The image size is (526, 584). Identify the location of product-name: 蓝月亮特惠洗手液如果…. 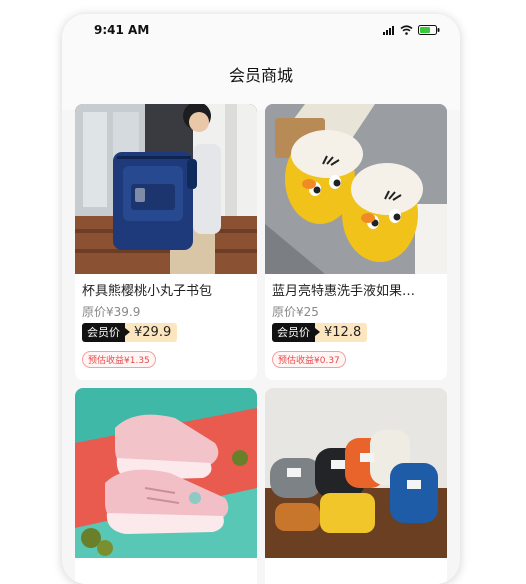
(344, 291).